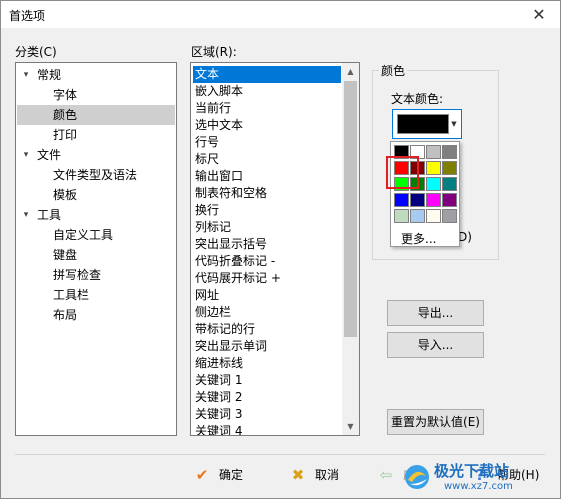 The image size is (561, 499). I want to click on region-list-item: 侧边栏, so click(212, 312).